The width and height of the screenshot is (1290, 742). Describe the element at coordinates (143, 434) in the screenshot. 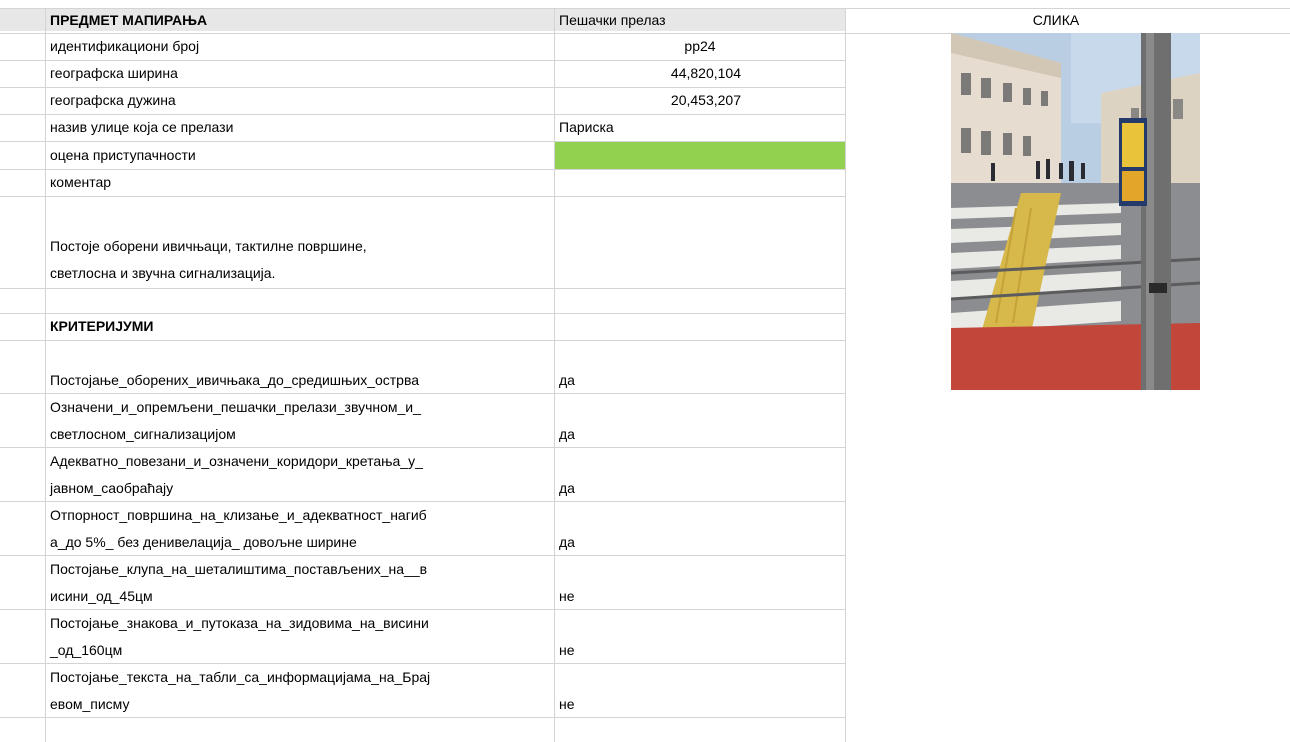

I see `criterion-2-line-2: светлосном_сигнализацијом` at that location.